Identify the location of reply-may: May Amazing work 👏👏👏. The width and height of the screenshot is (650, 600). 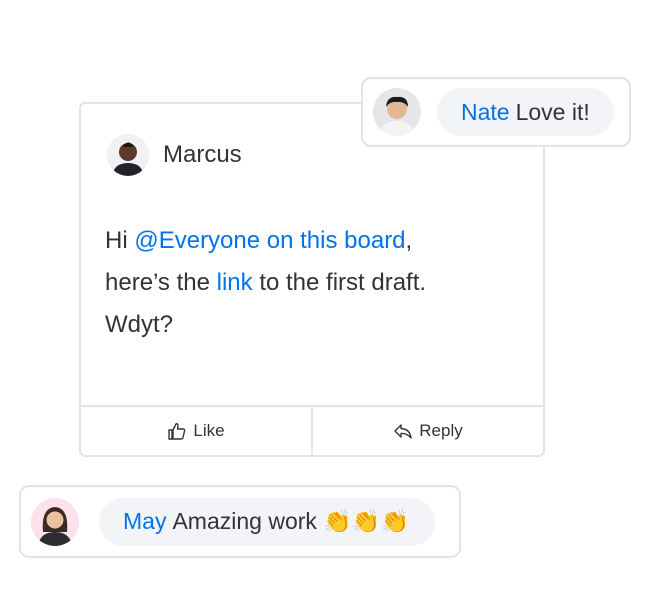
(240, 521).